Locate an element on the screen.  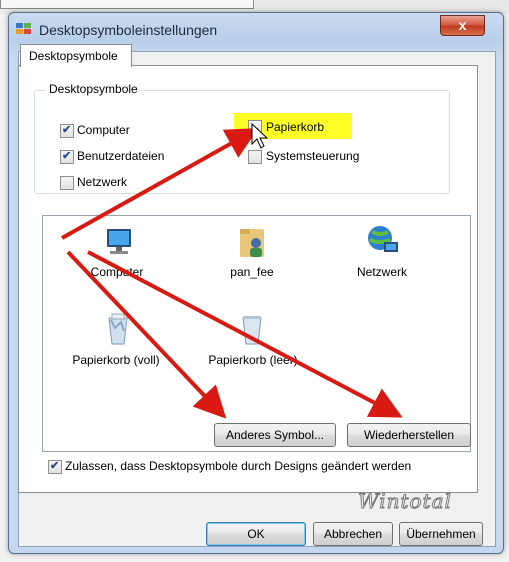
tab-label: Desktopsymbole is located at coordinates (73, 56).